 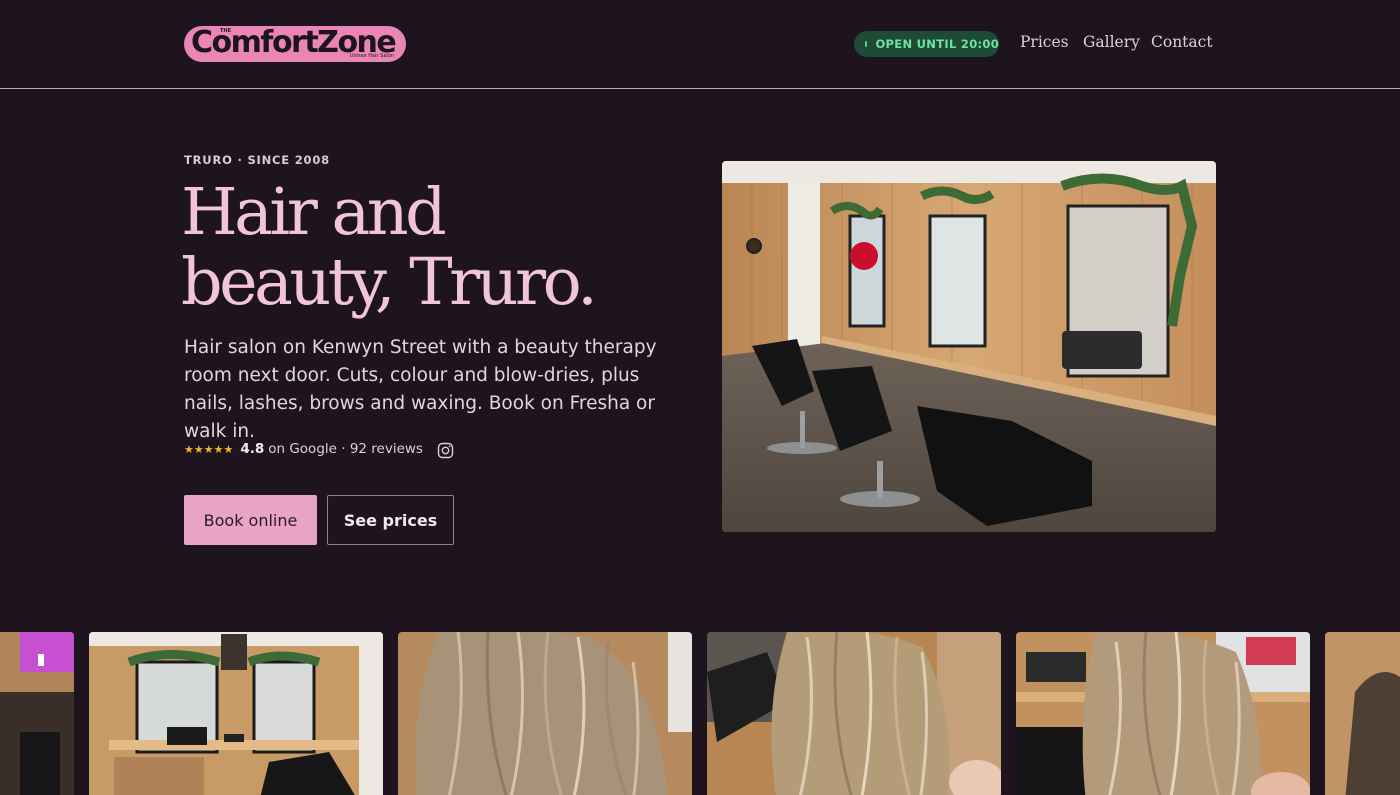 What do you see at coordinates (314, 212) in the screenshot?
I see `headline-line-1: Hair and` at bounding box center [314, 212].